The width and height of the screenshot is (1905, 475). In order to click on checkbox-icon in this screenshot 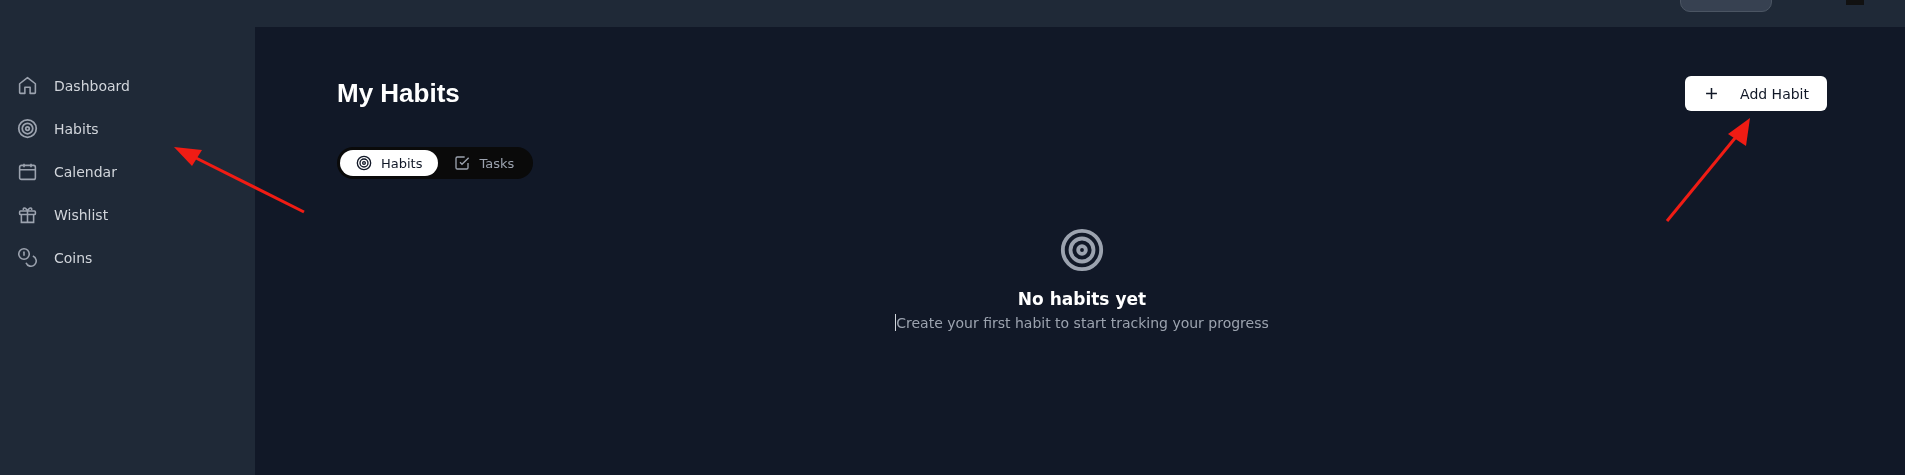, I will do `click(462, 163)`.